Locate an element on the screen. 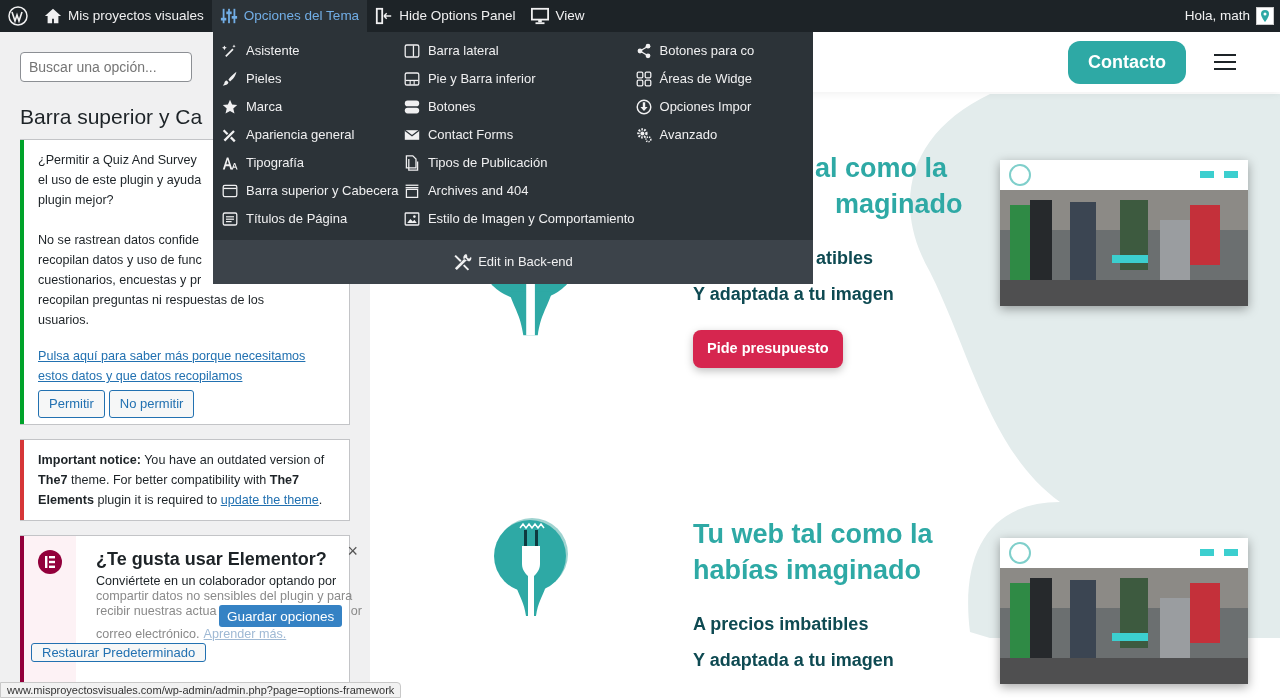 This screenshot has width=1280, height=698. menu-item: Apariencia general is located at coordinates (288, 135).